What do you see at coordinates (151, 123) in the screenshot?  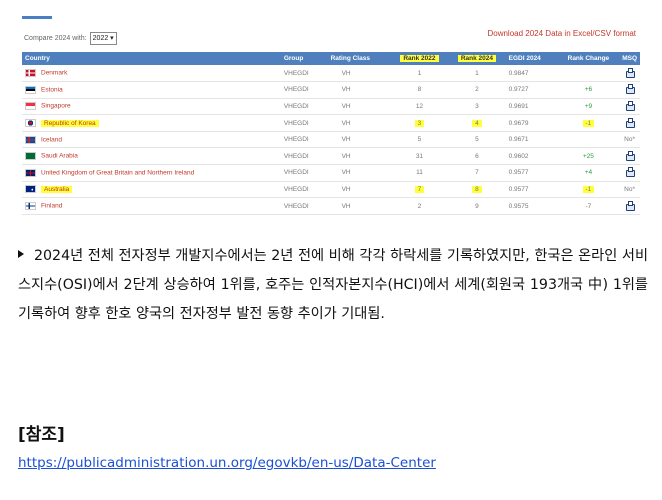 I see `country-cell: Republic of Korea` at bounding box center [151, 123].